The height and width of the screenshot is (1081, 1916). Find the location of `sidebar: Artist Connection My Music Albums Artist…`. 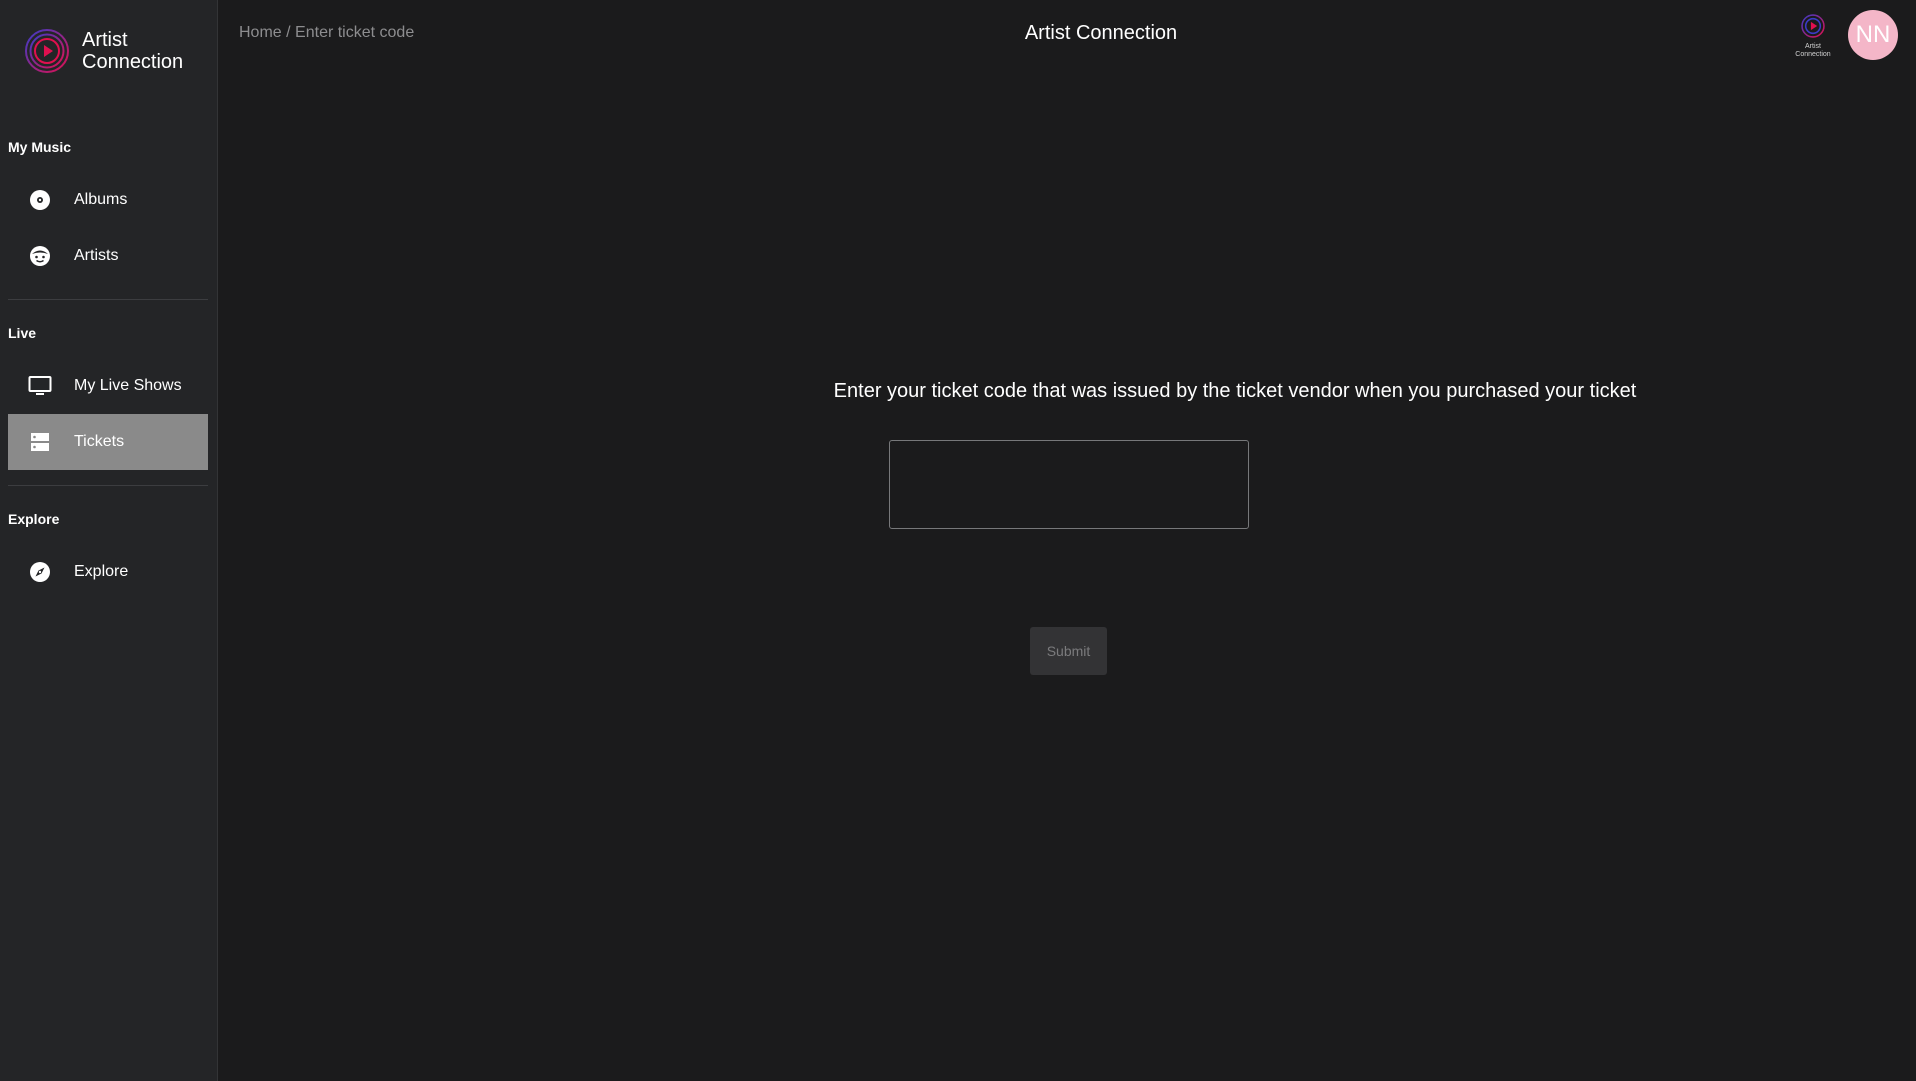

sidebar: Artist Connection My Music Albums Artist… is located at coordinates (109, 540).